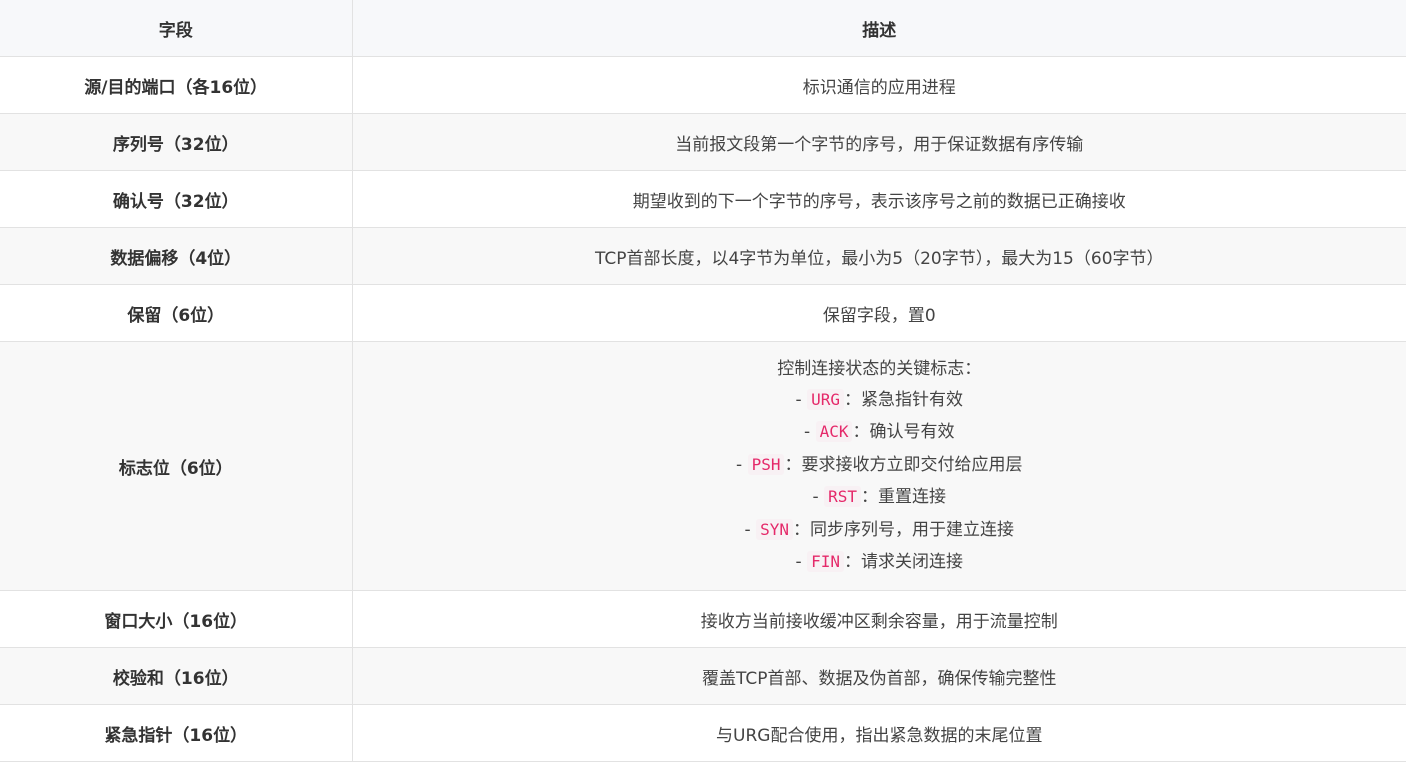 This screenshot has height=762, width=1406. I want to click on field-description: 与URG配合使用，指出紧急数据的末尾位置, so click(879, 733).